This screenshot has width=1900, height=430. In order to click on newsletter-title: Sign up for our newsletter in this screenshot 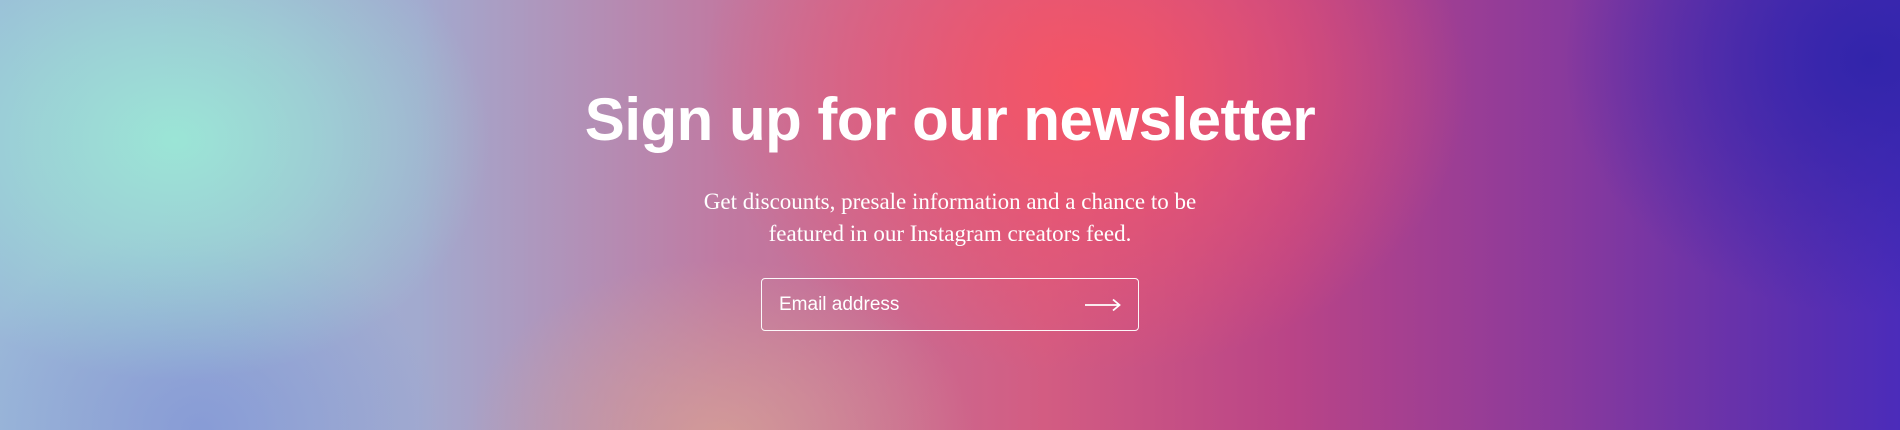, I will do `click(950, 119)`.